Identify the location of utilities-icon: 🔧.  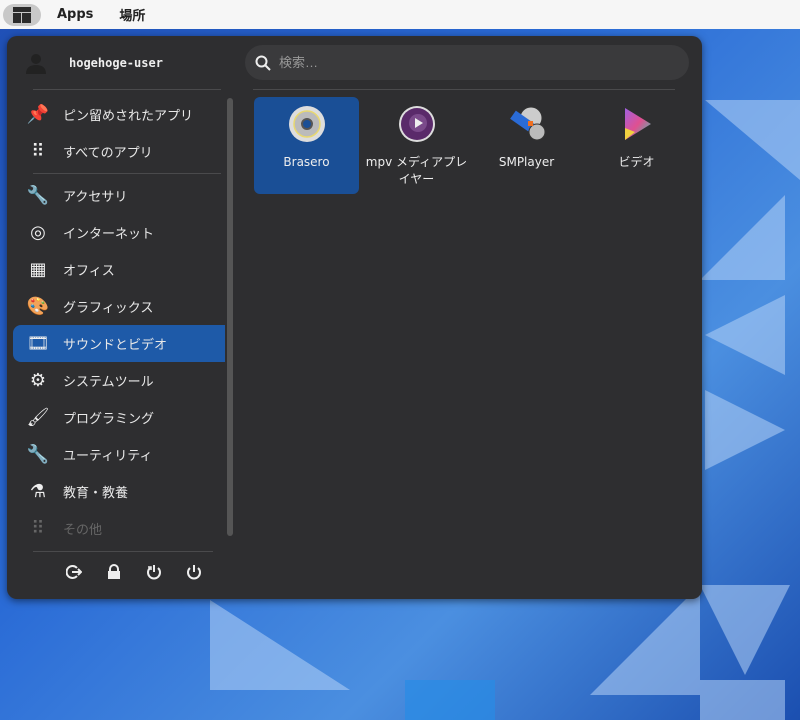
(38, 454).